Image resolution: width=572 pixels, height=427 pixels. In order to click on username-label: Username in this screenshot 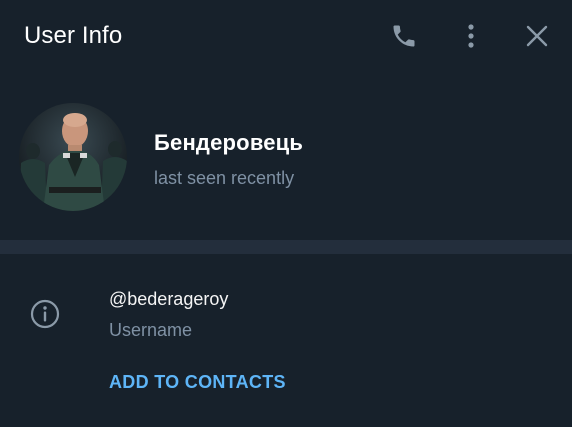, I will do `click(151, 330)`.